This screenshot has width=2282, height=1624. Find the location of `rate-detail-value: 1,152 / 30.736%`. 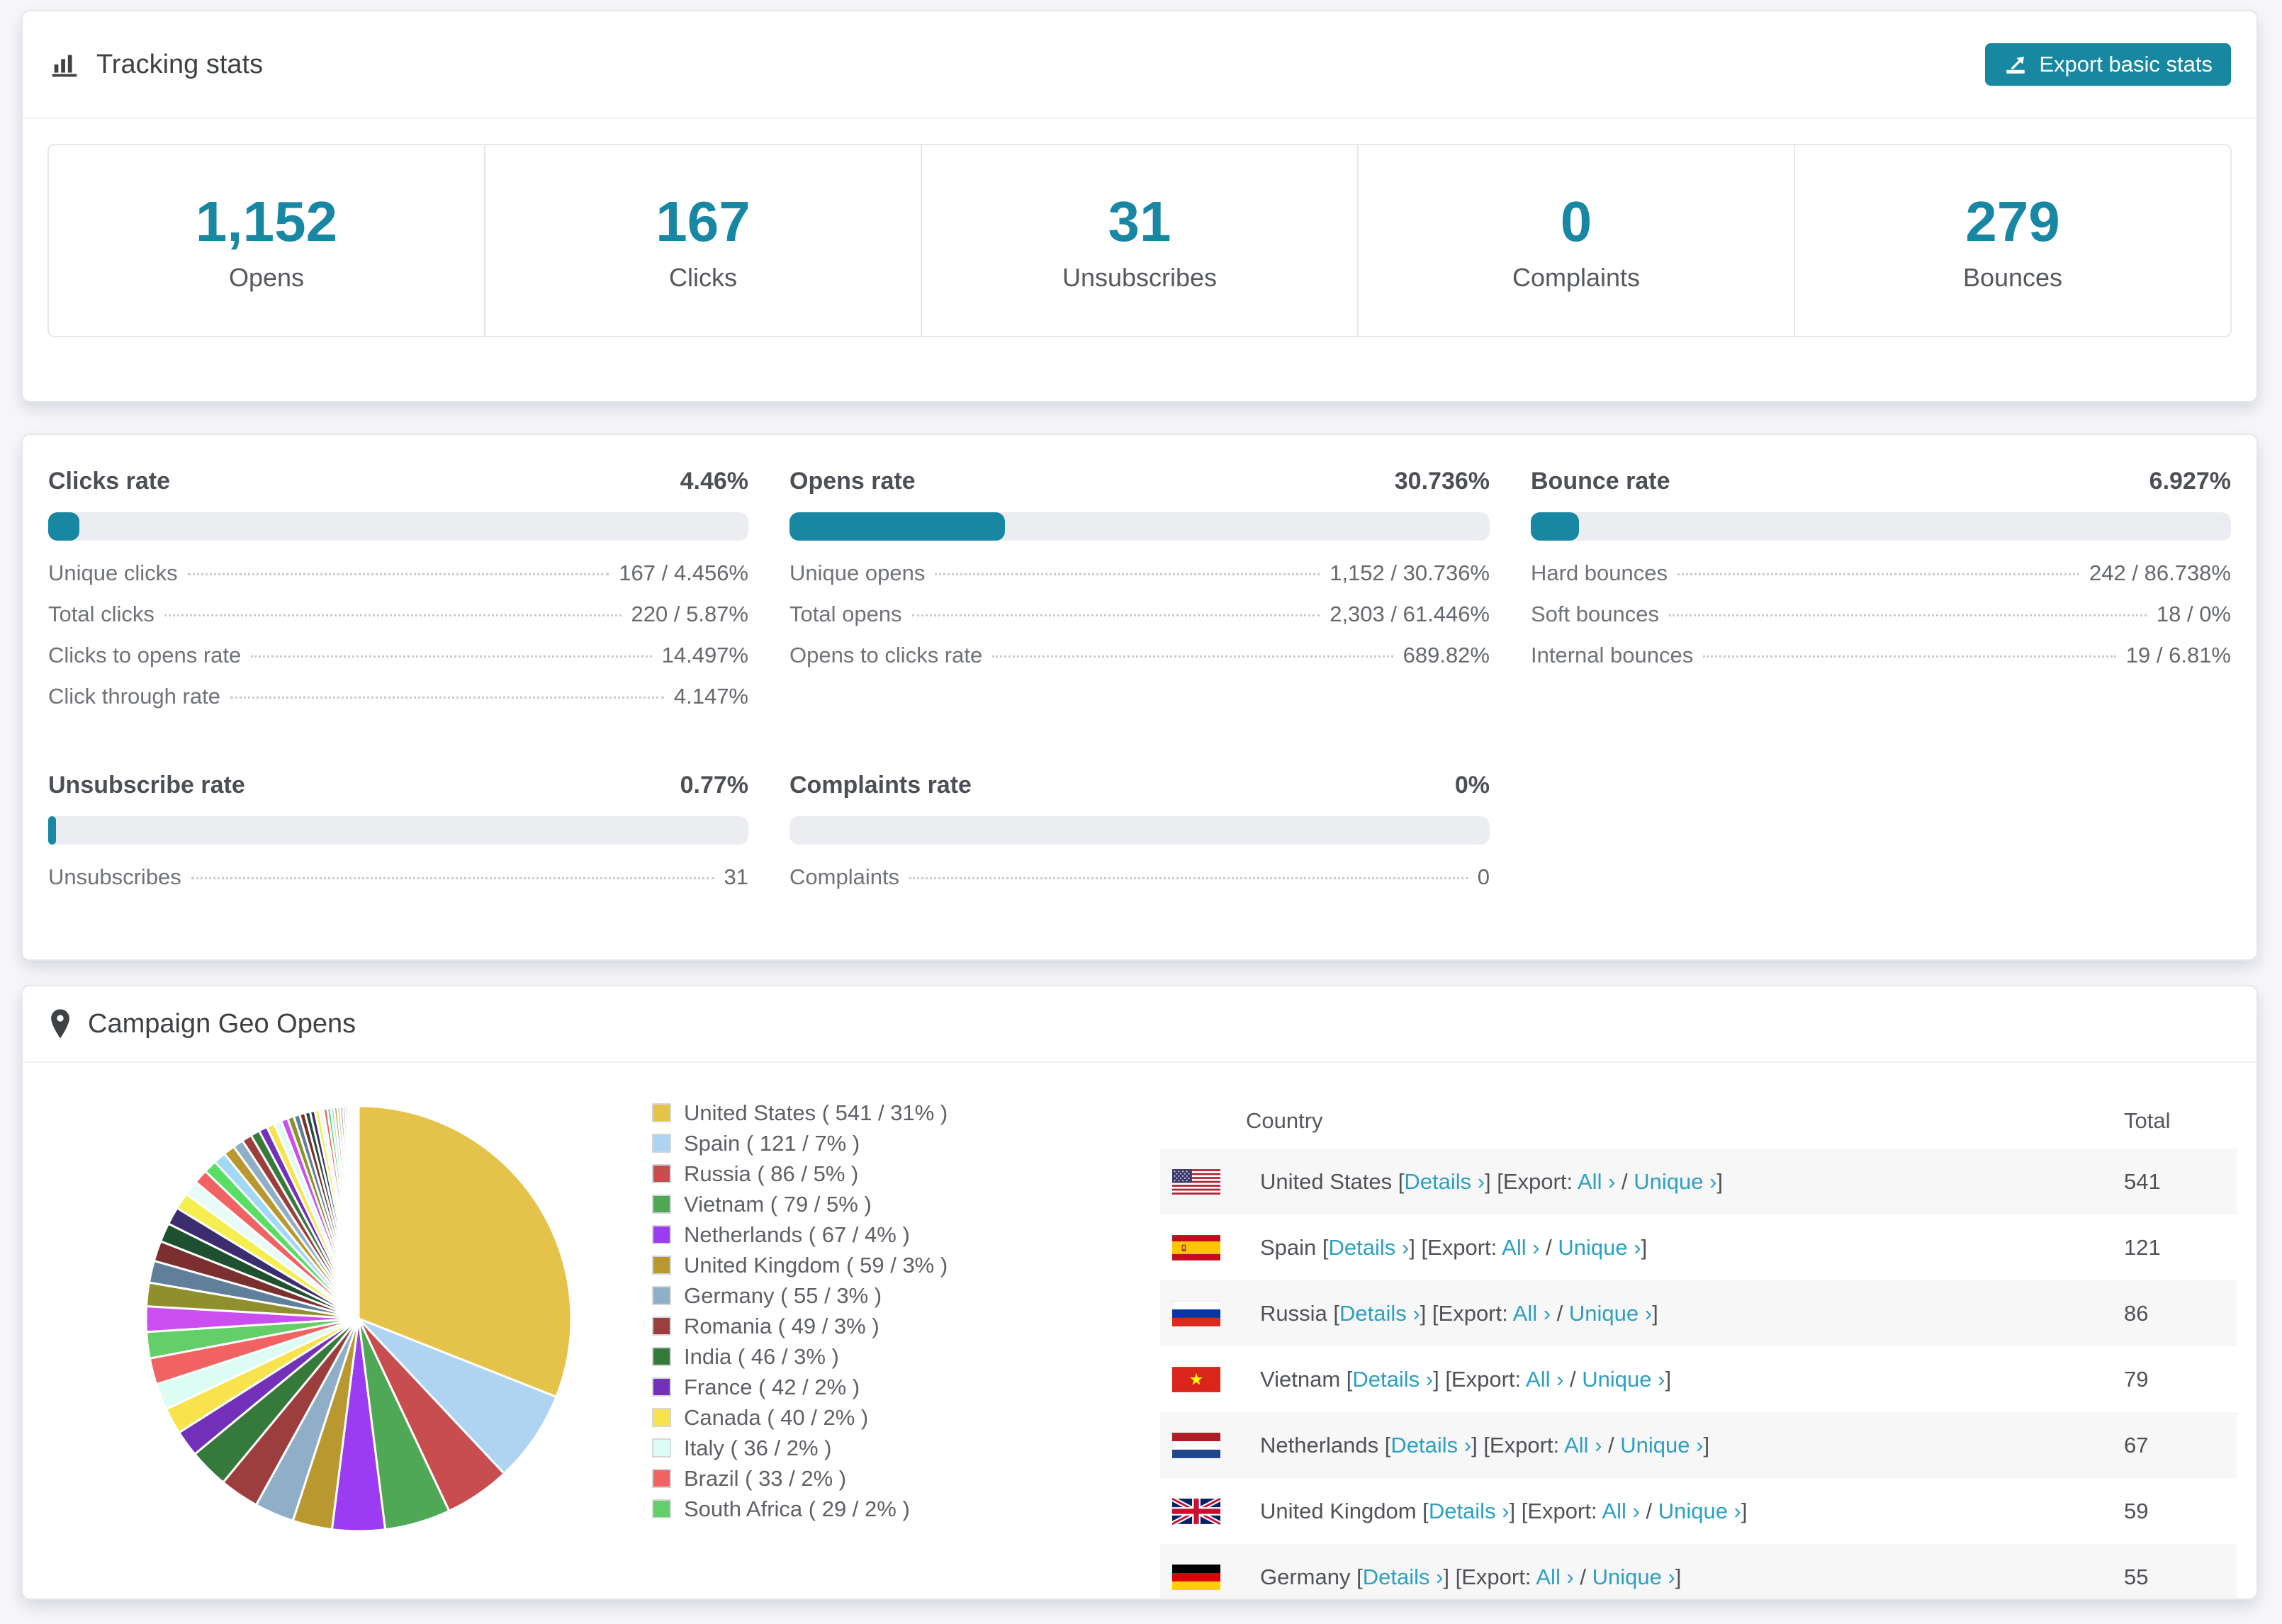

rate-detail-value: 1,152 / 30.736% is located at coordinates (1410, 573).